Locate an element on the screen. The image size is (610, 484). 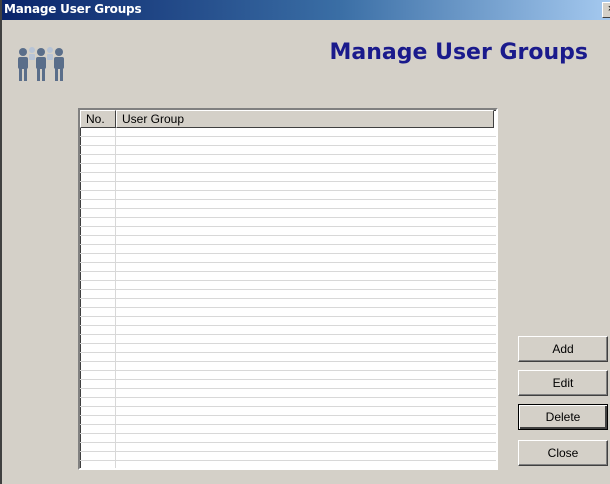
close-button: Close is located at coordinates (563, 453).